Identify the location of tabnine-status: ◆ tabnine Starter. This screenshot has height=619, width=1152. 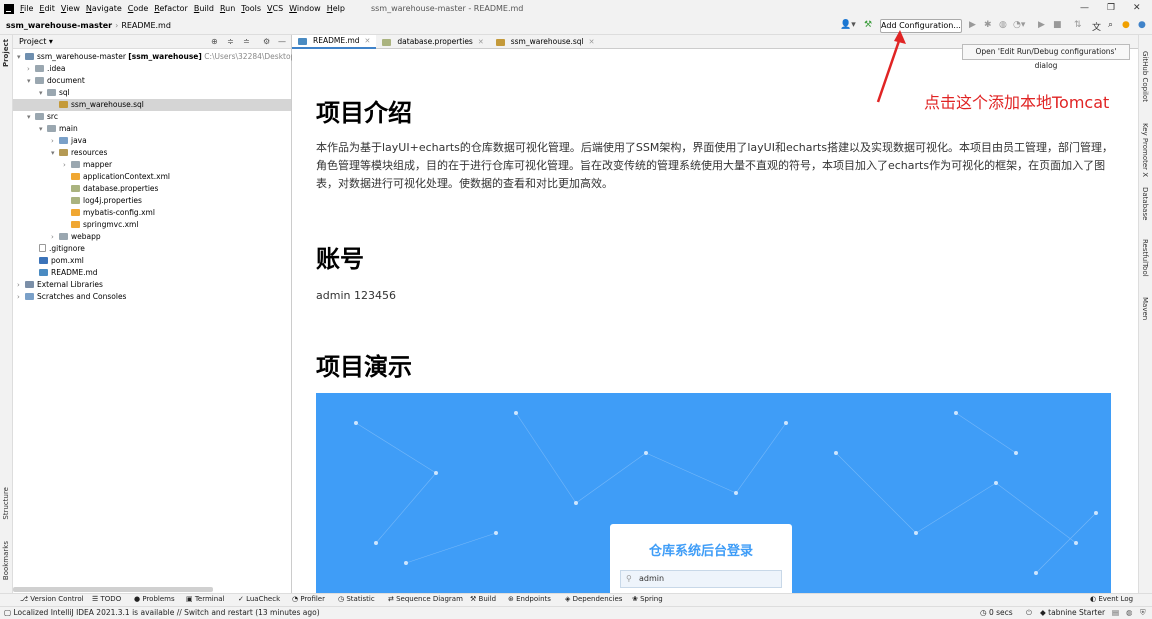
(1072, 612).